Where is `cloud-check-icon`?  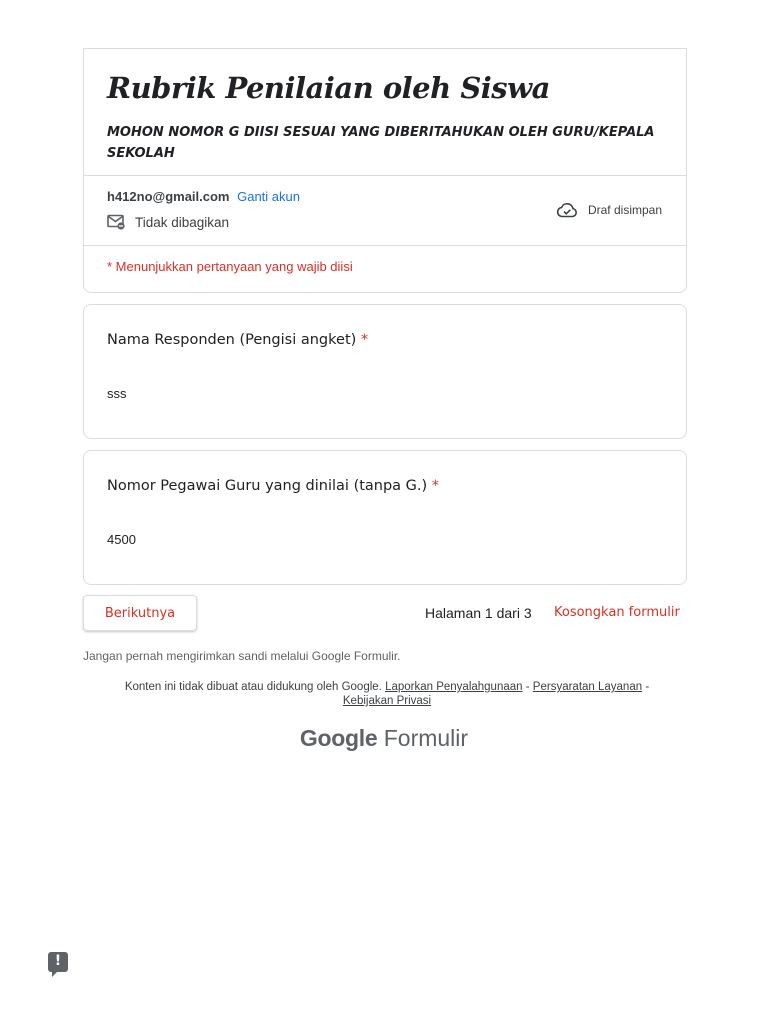
cloud-check-icon is located at coordinates (566, 210).